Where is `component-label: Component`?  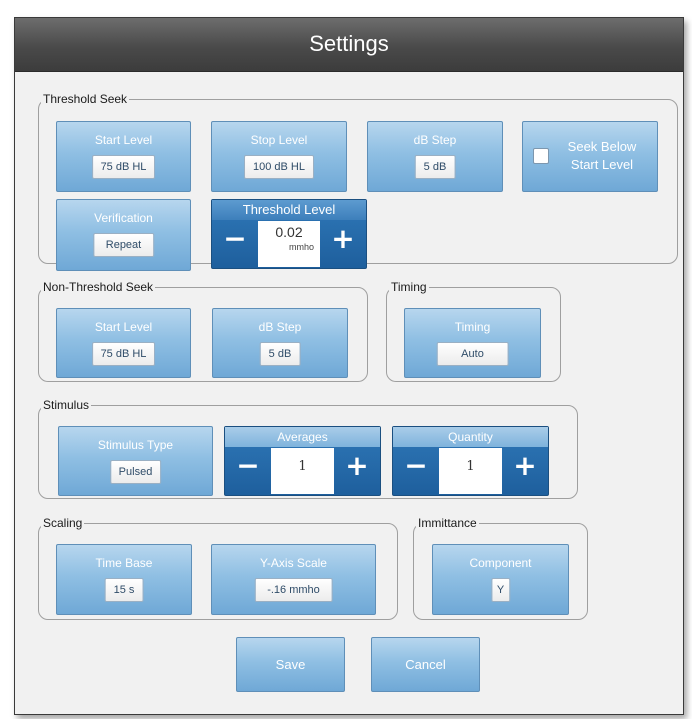
component-label: Component is located at coordinates (500, 563).